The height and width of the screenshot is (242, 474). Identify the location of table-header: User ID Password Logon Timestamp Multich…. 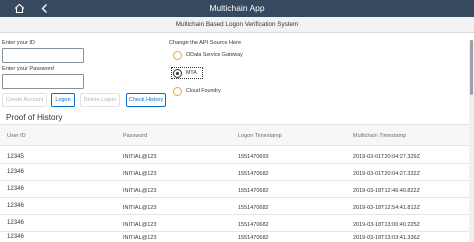
(235, 135).